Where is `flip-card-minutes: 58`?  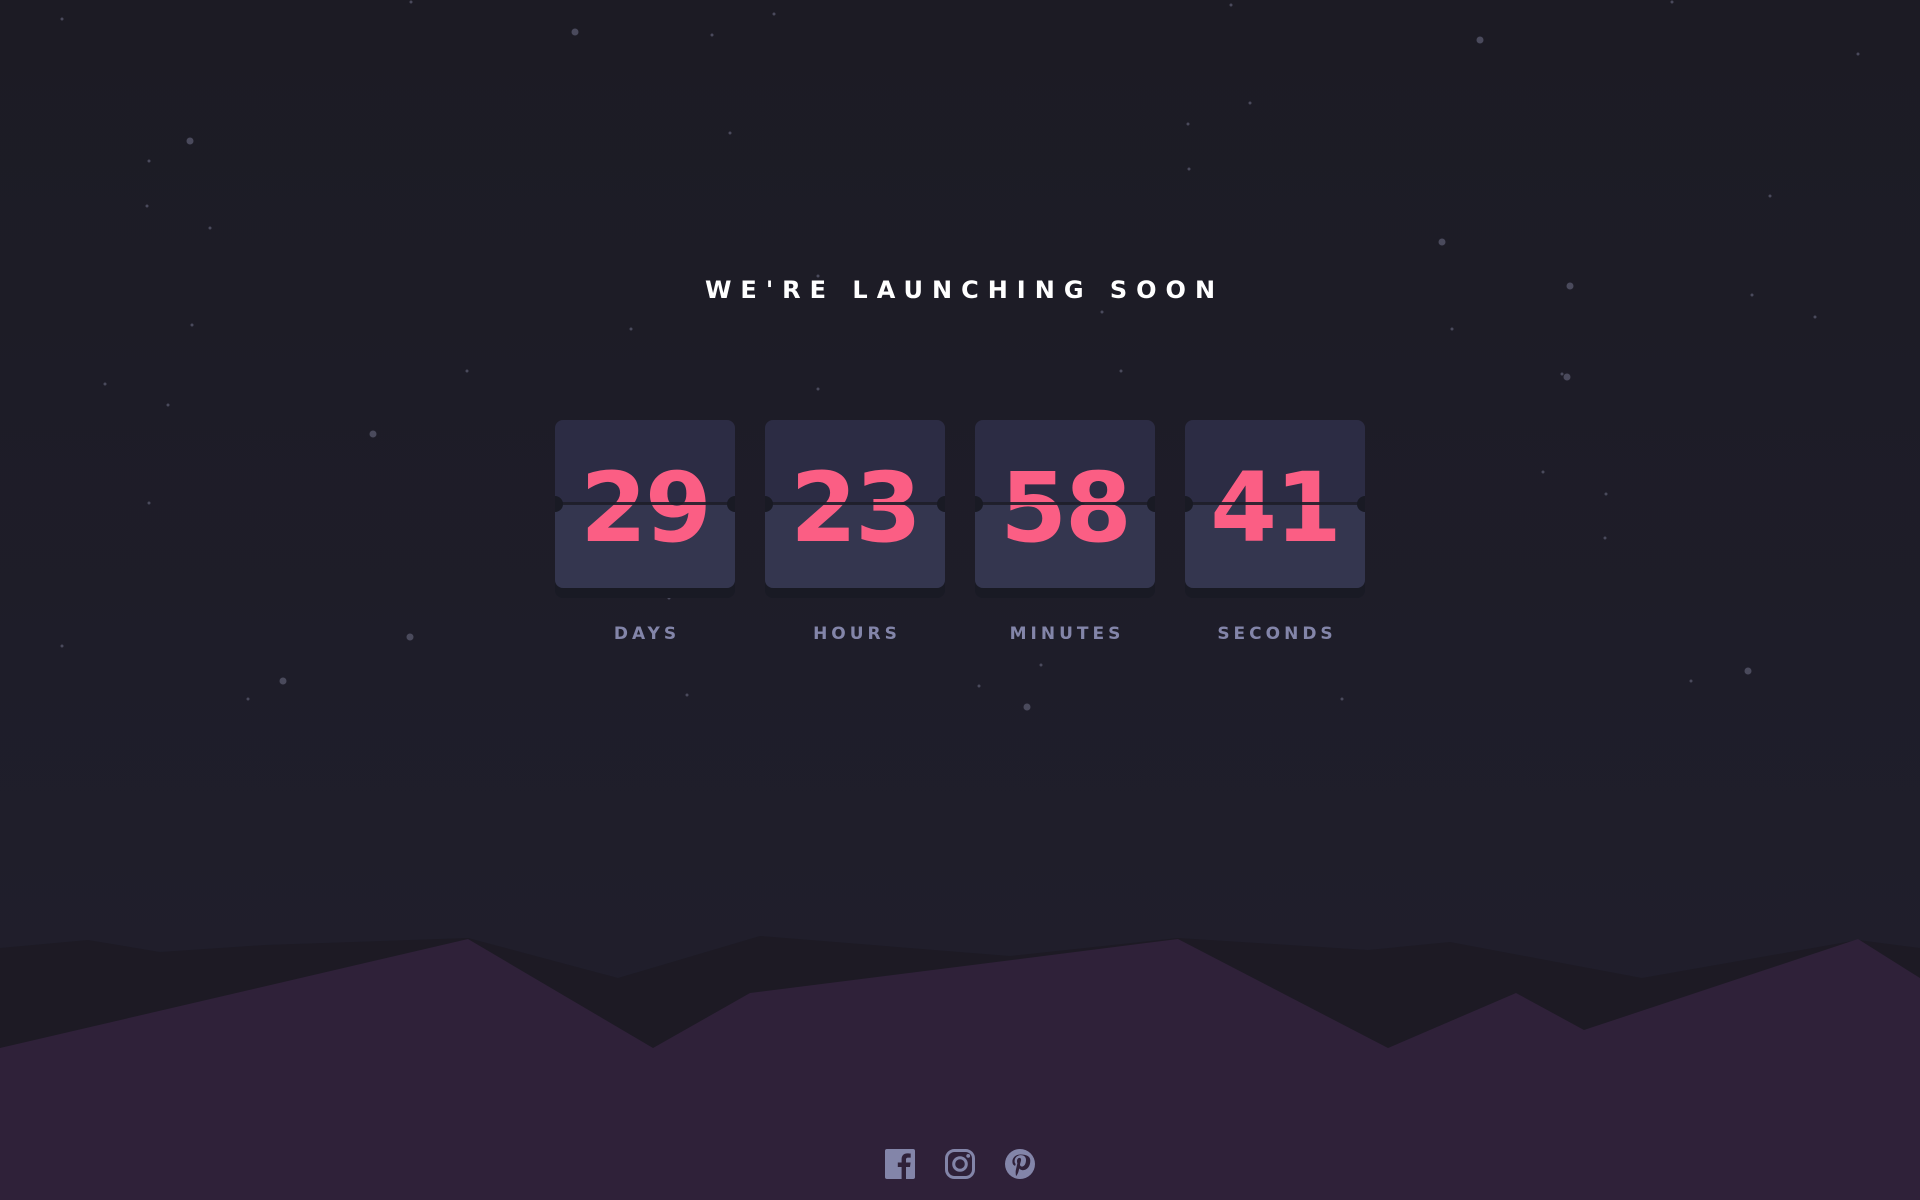 flip-card-minutes: 58 is located at coordinates (1065, 504).